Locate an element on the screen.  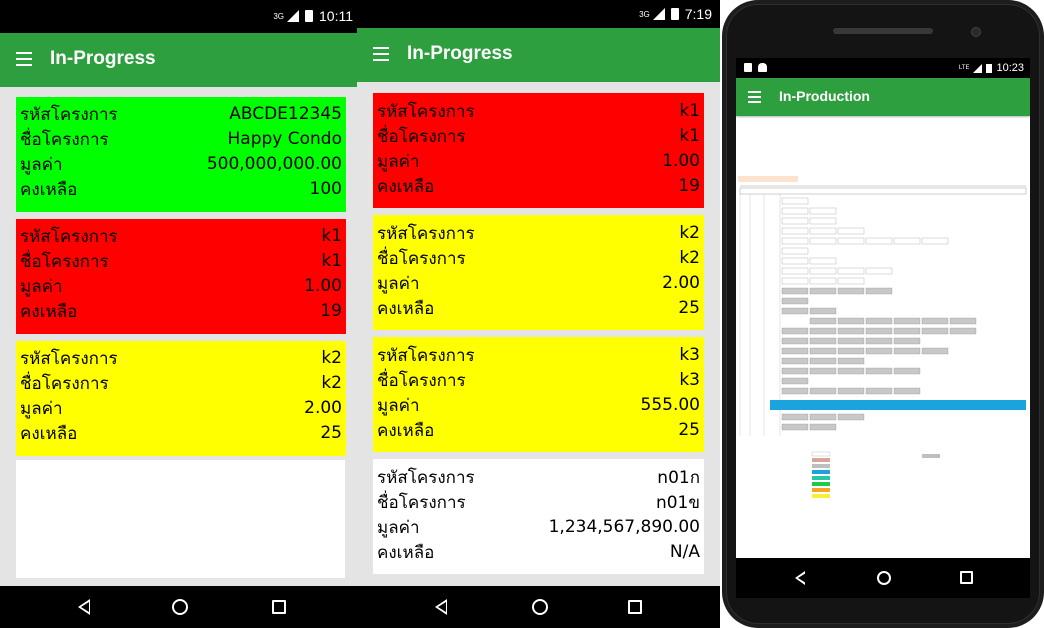
nav-bar is located at coordinates (883, 578).